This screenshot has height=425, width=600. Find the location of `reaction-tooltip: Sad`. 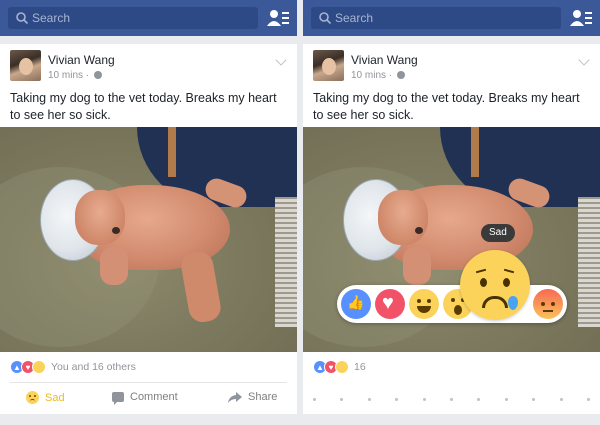

reaction-tooltip: Sad is located at coordinates (498, 233).